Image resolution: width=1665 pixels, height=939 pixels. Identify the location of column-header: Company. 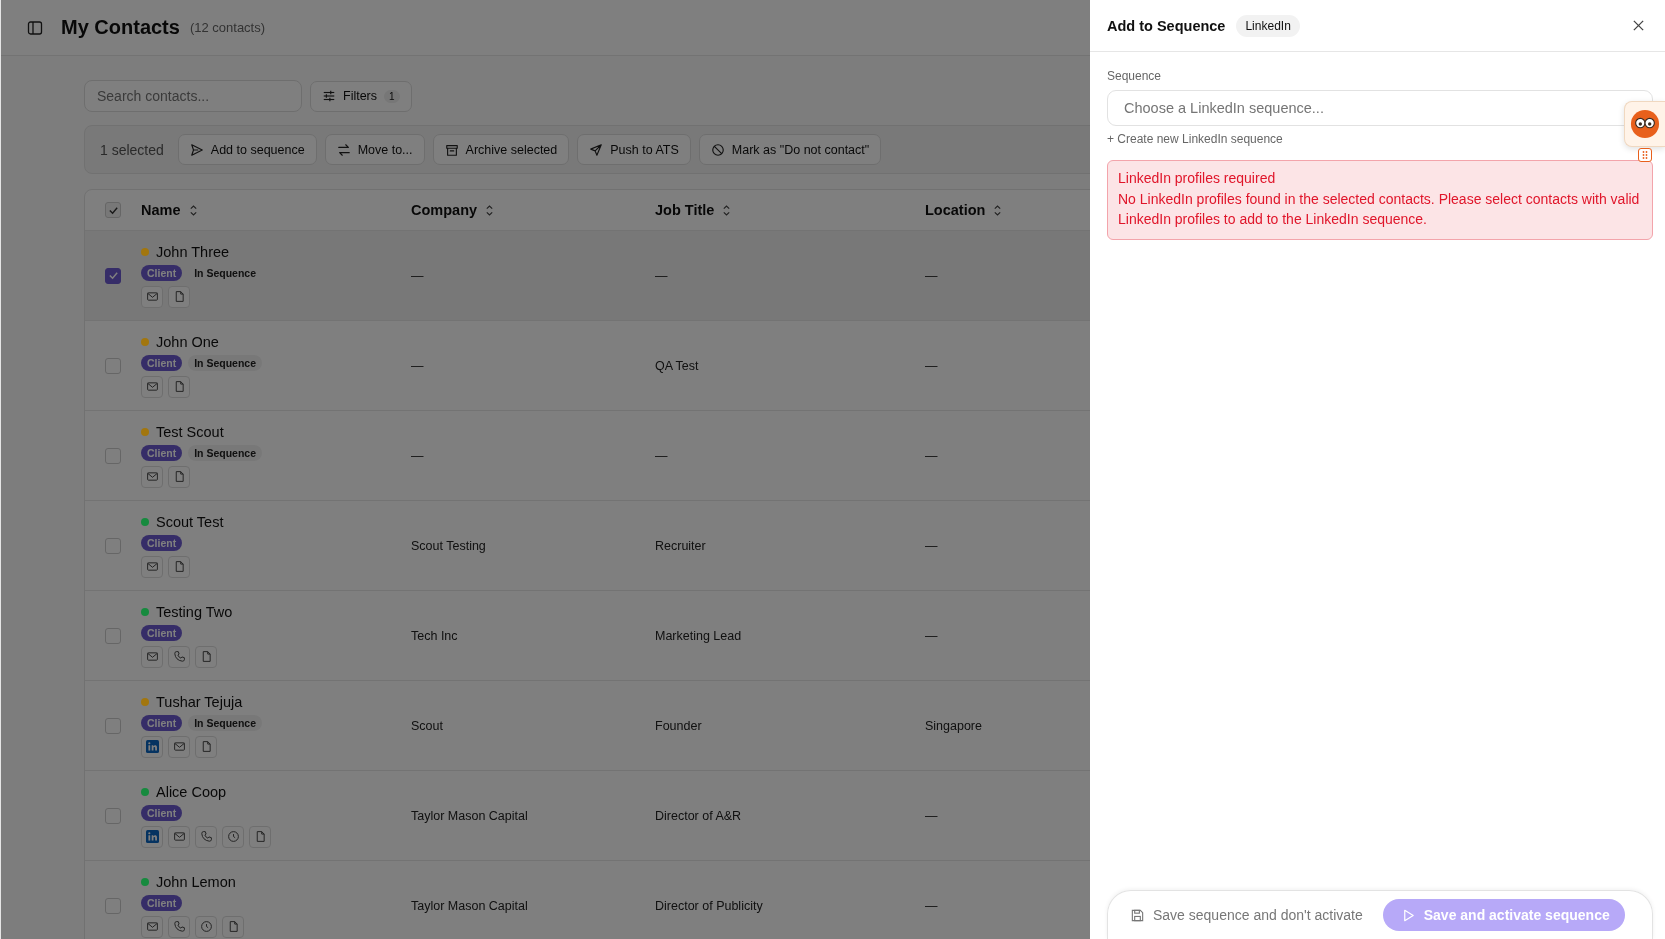
(533, 210).